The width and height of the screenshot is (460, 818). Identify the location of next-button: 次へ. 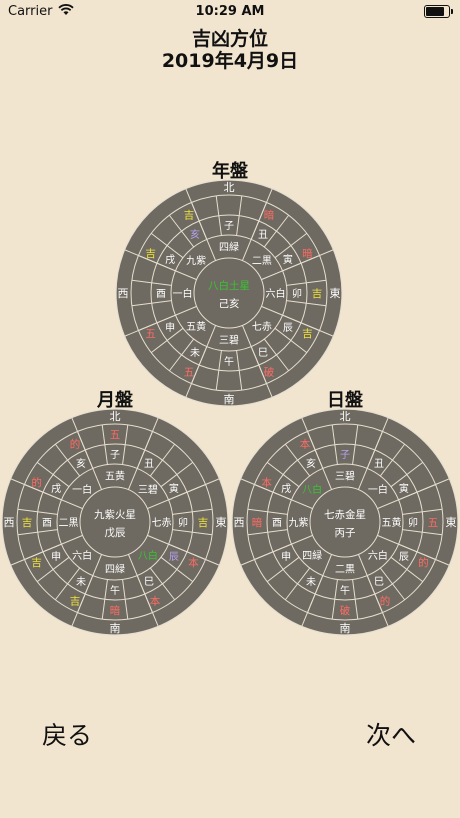
(391, 734).